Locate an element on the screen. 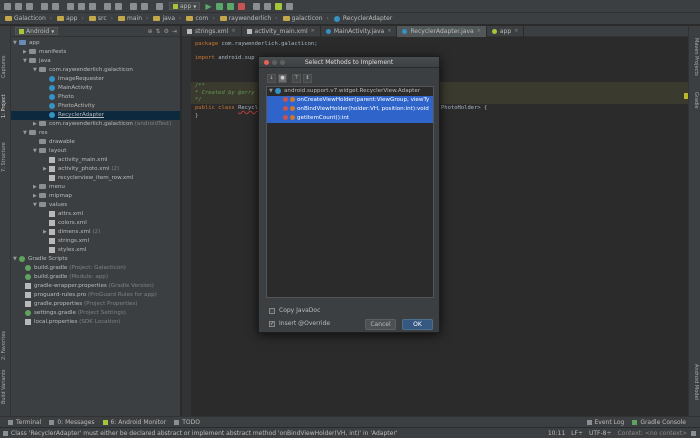 The height and width of the screenshot is (438, 700). forward-icon is located at coordinates (144, 6).